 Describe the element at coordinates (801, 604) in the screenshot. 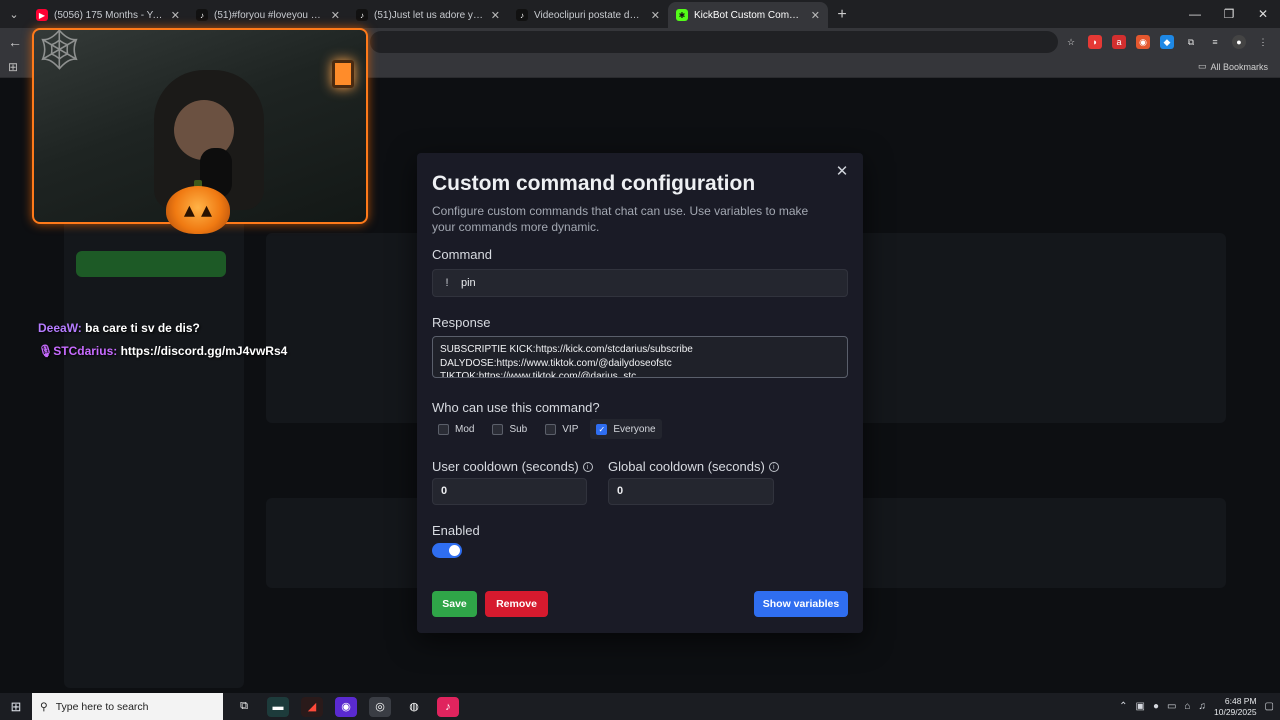

I see `show-variables-button: Show variables` at that location.